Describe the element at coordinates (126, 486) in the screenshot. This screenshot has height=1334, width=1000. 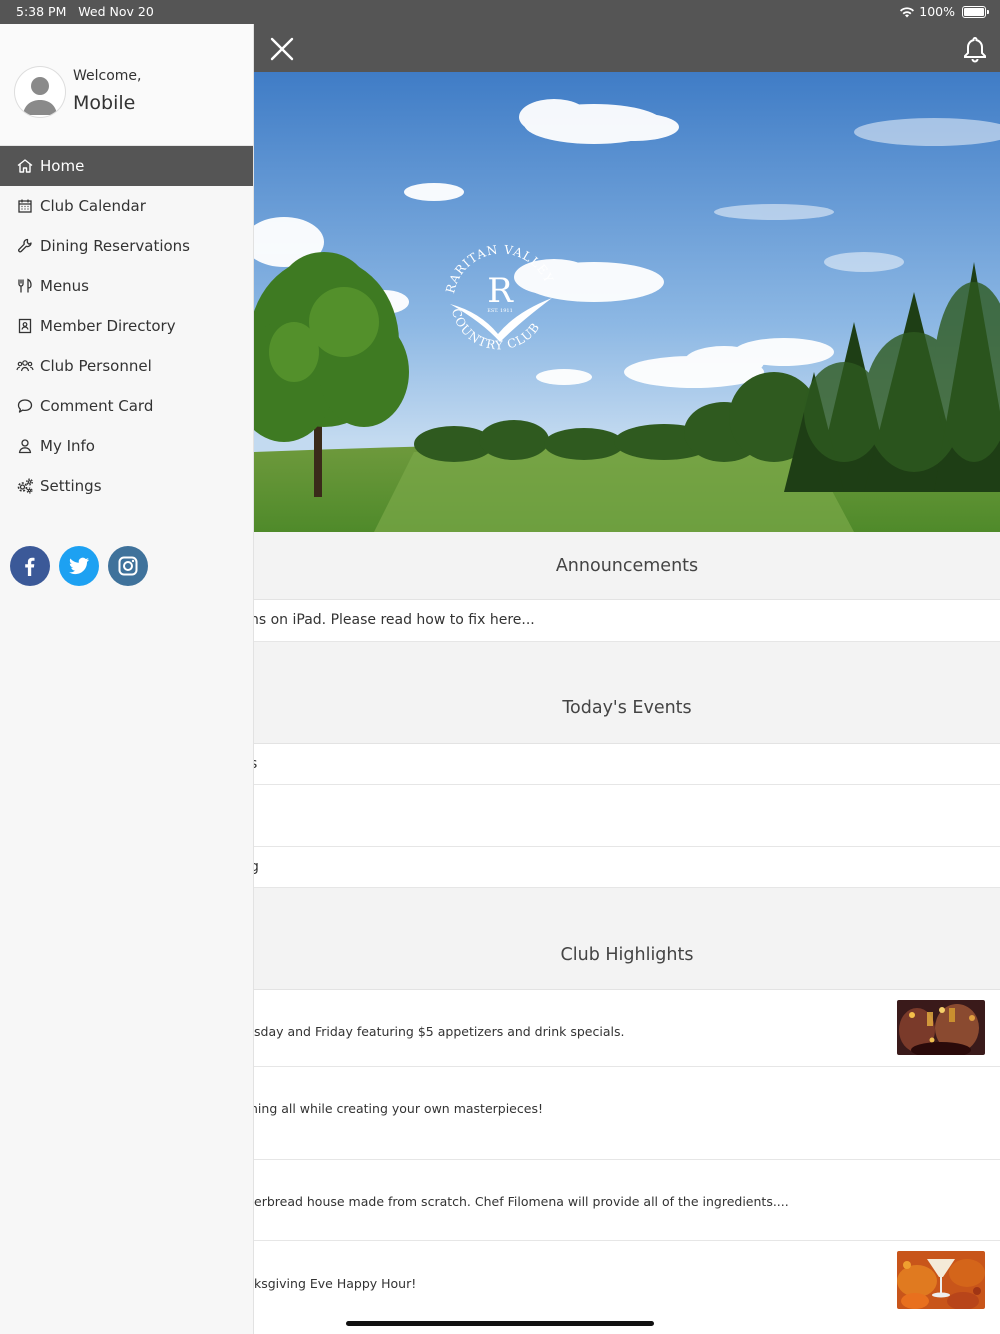
I see `nav-item-settings: Settings` at that location.